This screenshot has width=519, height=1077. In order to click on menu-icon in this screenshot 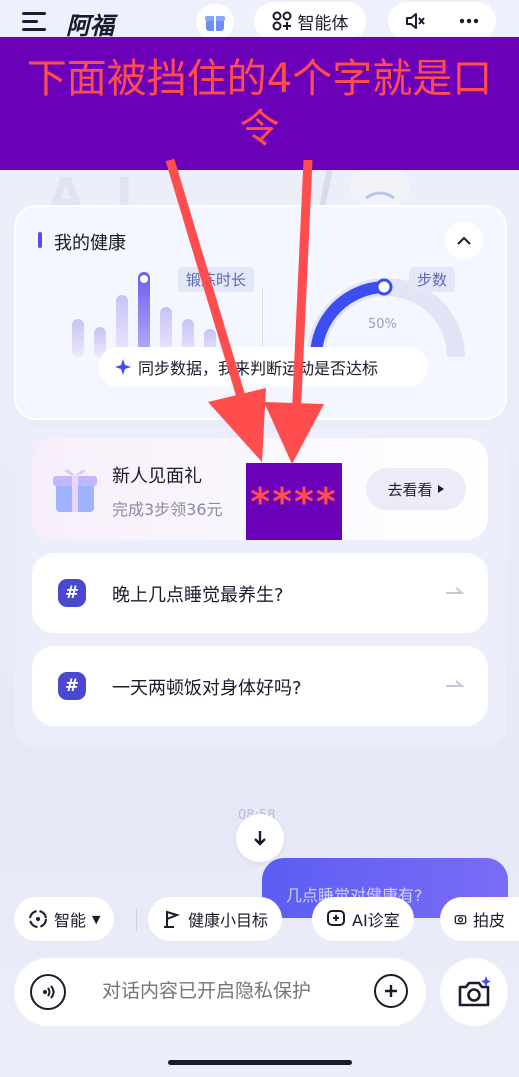, I will do `click(34, 22)`.